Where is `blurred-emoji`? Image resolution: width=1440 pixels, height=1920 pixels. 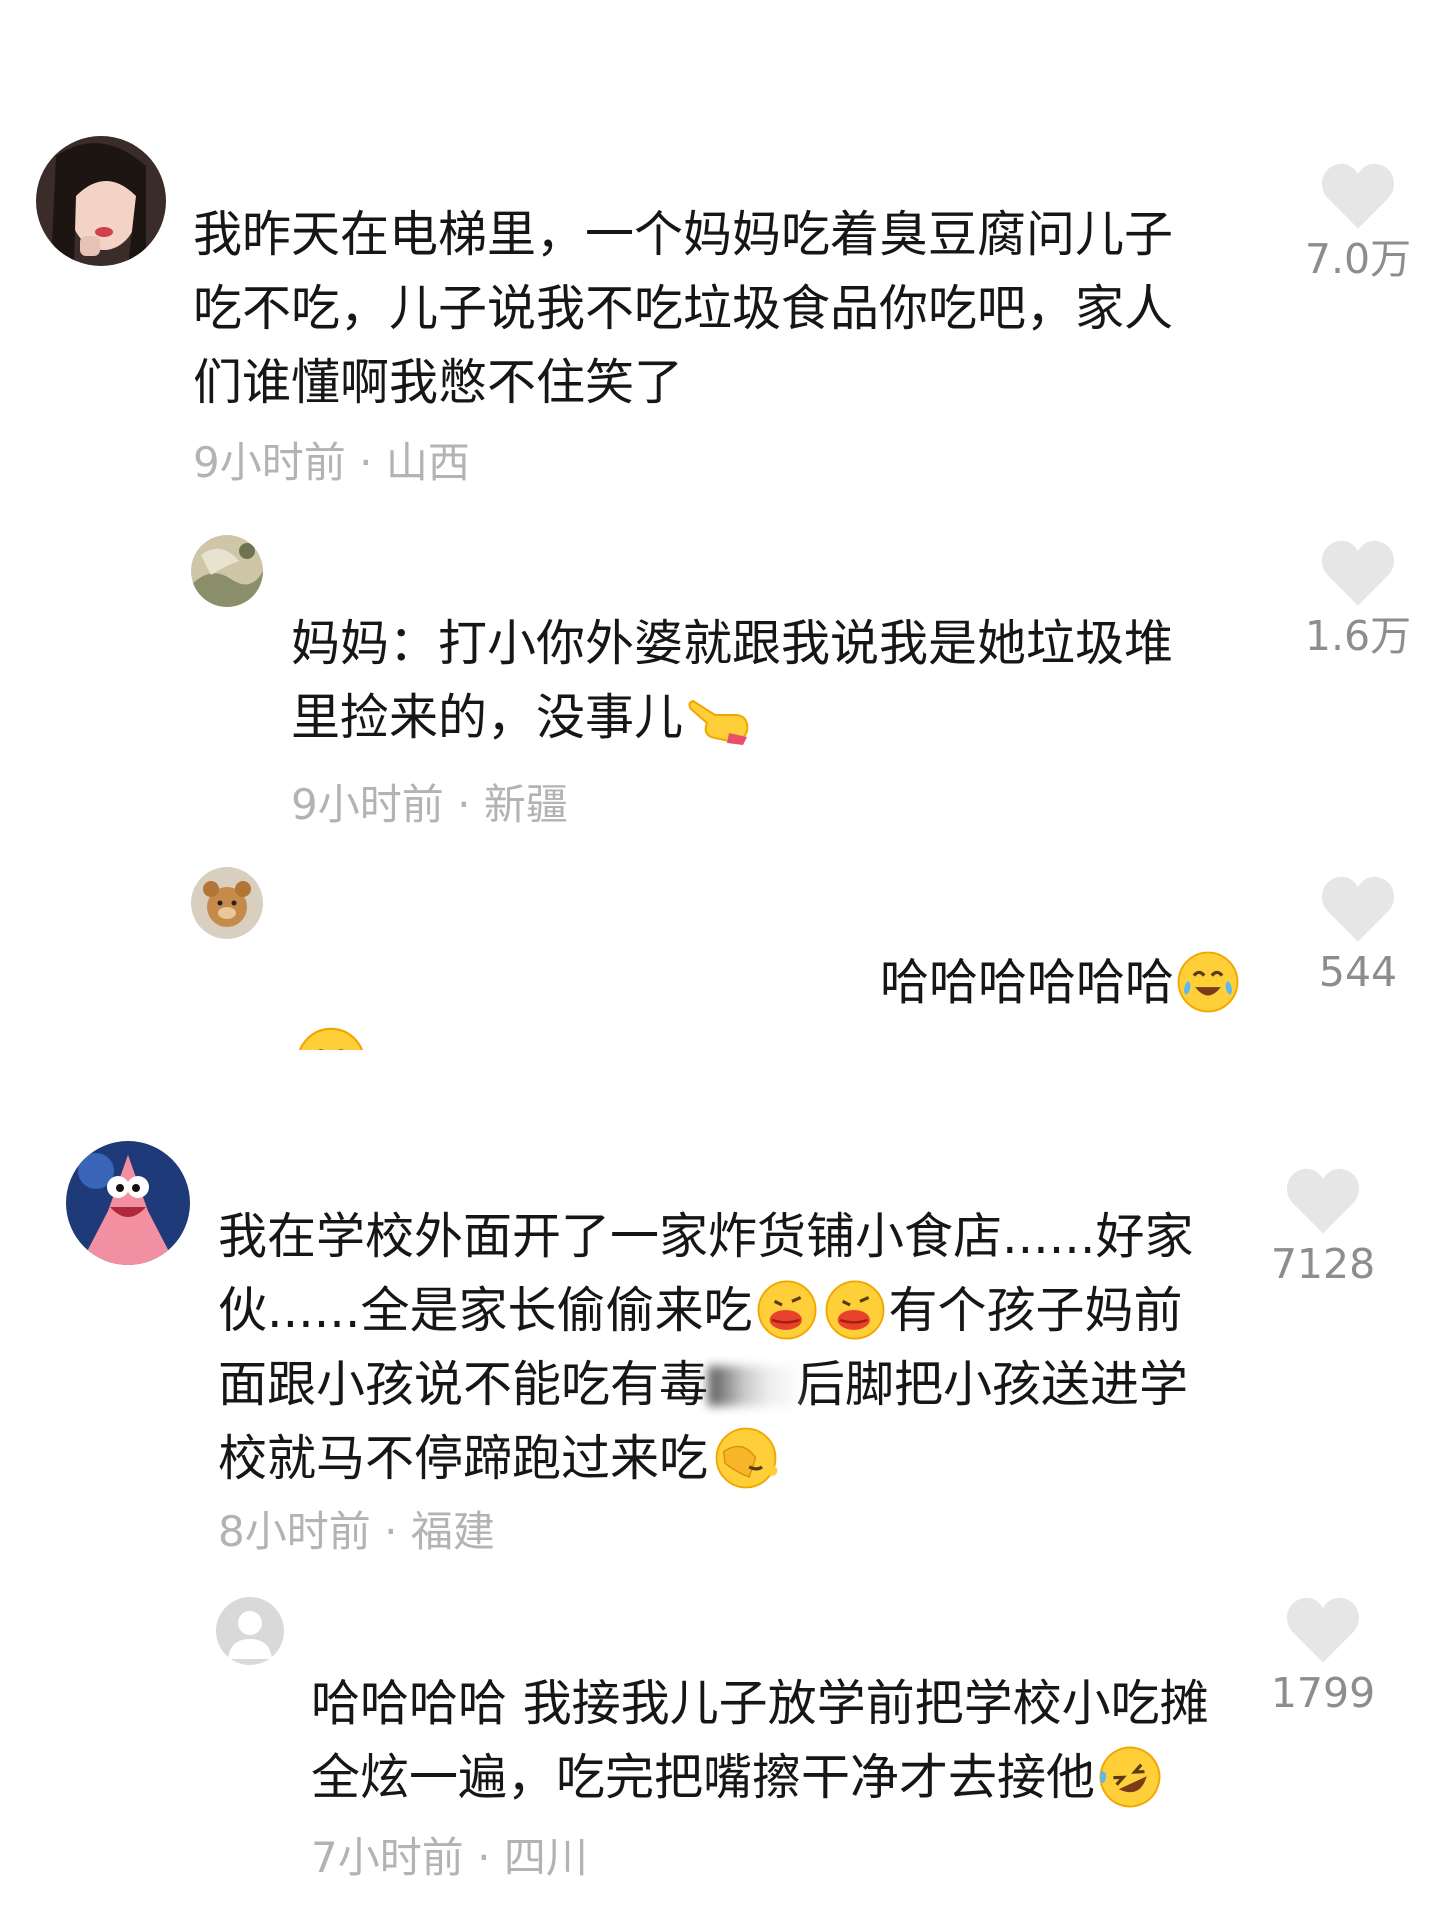 blurred-emoji is located at coordinates (752, 1385).